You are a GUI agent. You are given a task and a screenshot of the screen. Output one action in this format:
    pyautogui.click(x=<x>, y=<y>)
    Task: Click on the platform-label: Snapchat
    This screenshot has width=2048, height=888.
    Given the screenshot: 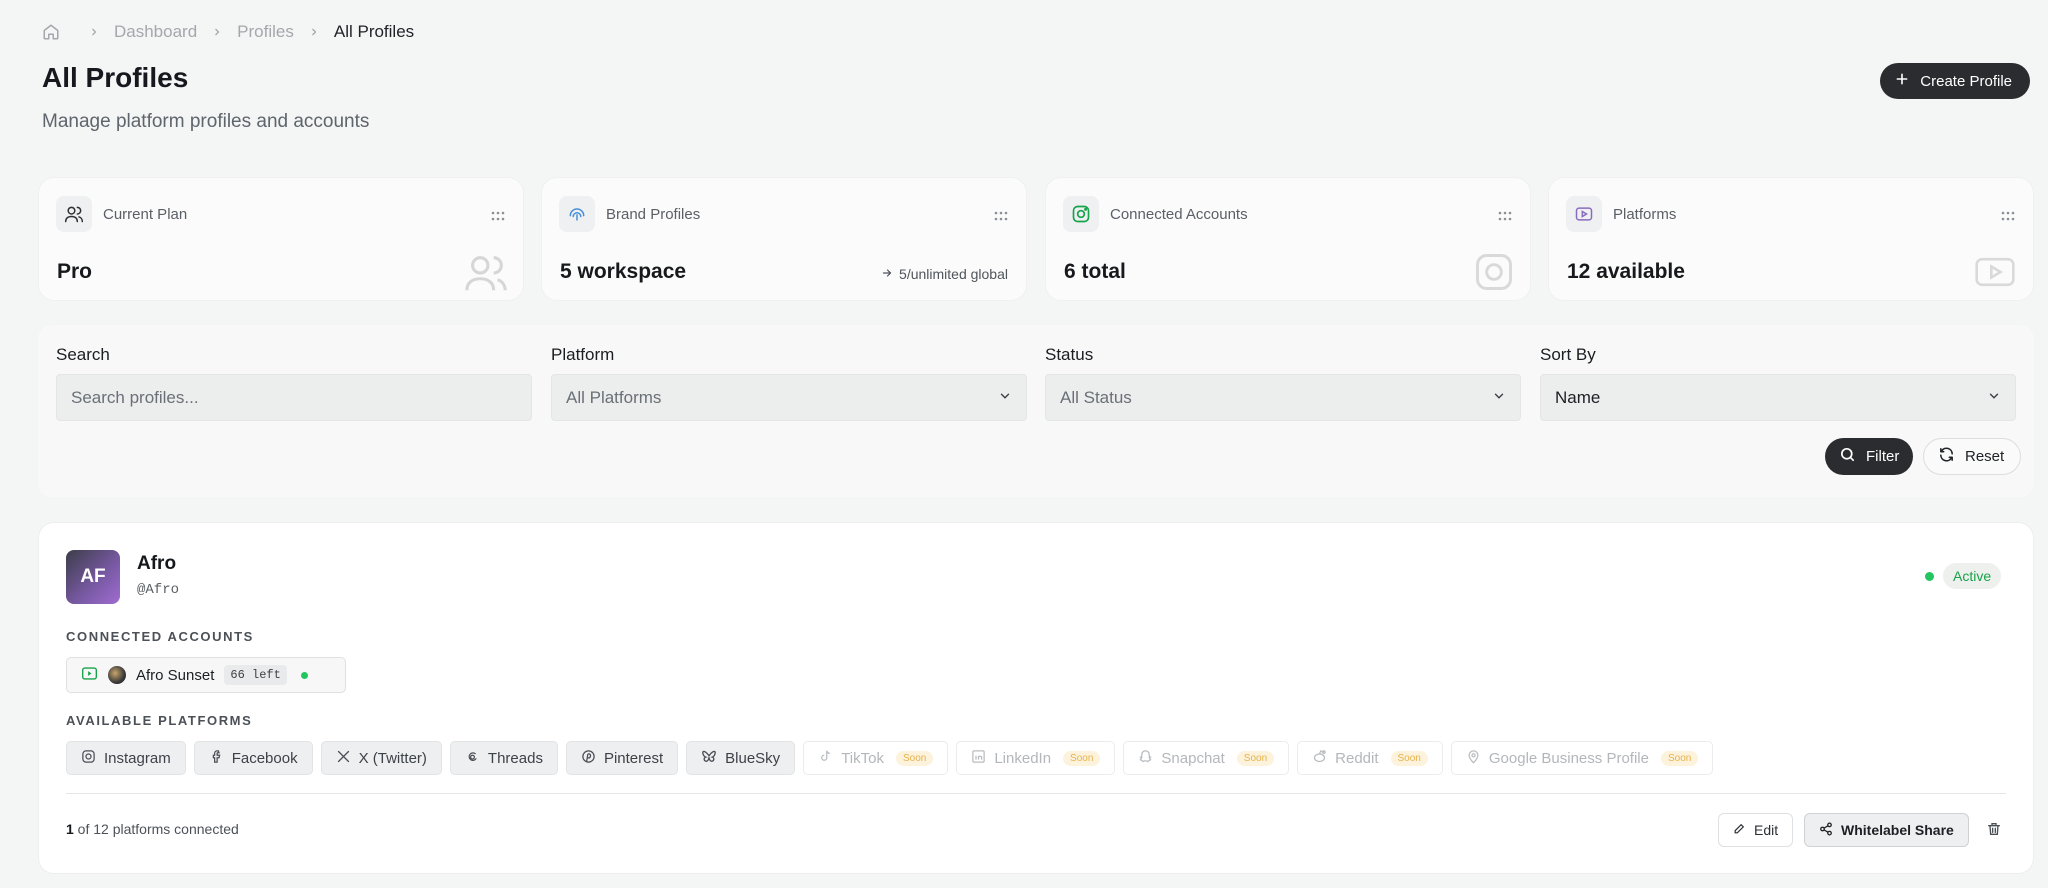 What is the action you would take?
    pyautogui.click(x=1193, y=758)
    